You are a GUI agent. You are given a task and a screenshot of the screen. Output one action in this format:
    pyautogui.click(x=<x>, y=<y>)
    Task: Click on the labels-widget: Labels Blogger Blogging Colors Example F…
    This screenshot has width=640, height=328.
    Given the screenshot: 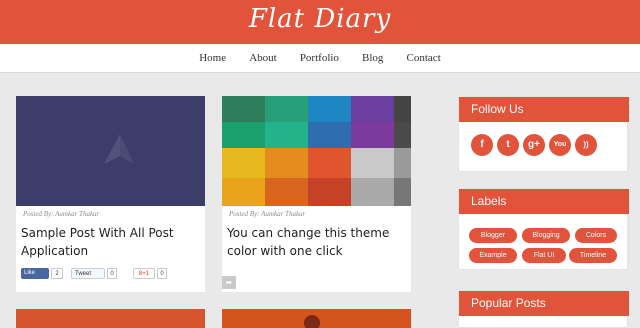 What is the action you would take?
    pyautogui.click(x=543, y=229)
    